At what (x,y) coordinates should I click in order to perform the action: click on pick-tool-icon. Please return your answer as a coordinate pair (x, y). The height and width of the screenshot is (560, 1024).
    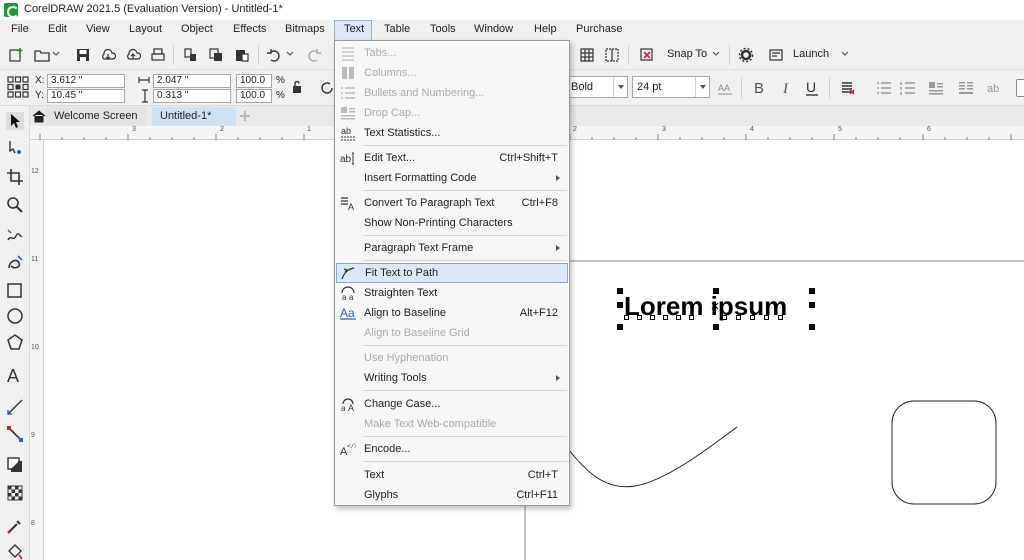
    Looking at the image, I should click on (15, 121).